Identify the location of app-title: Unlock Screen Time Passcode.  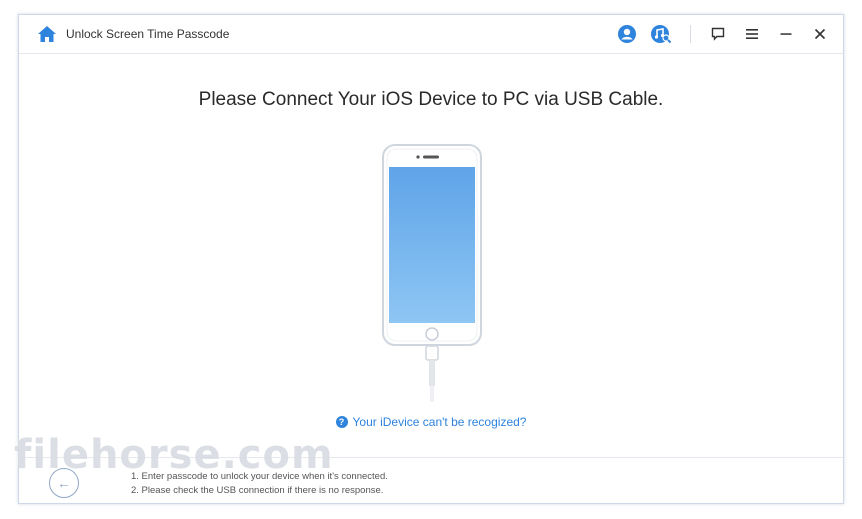
(148, 34).